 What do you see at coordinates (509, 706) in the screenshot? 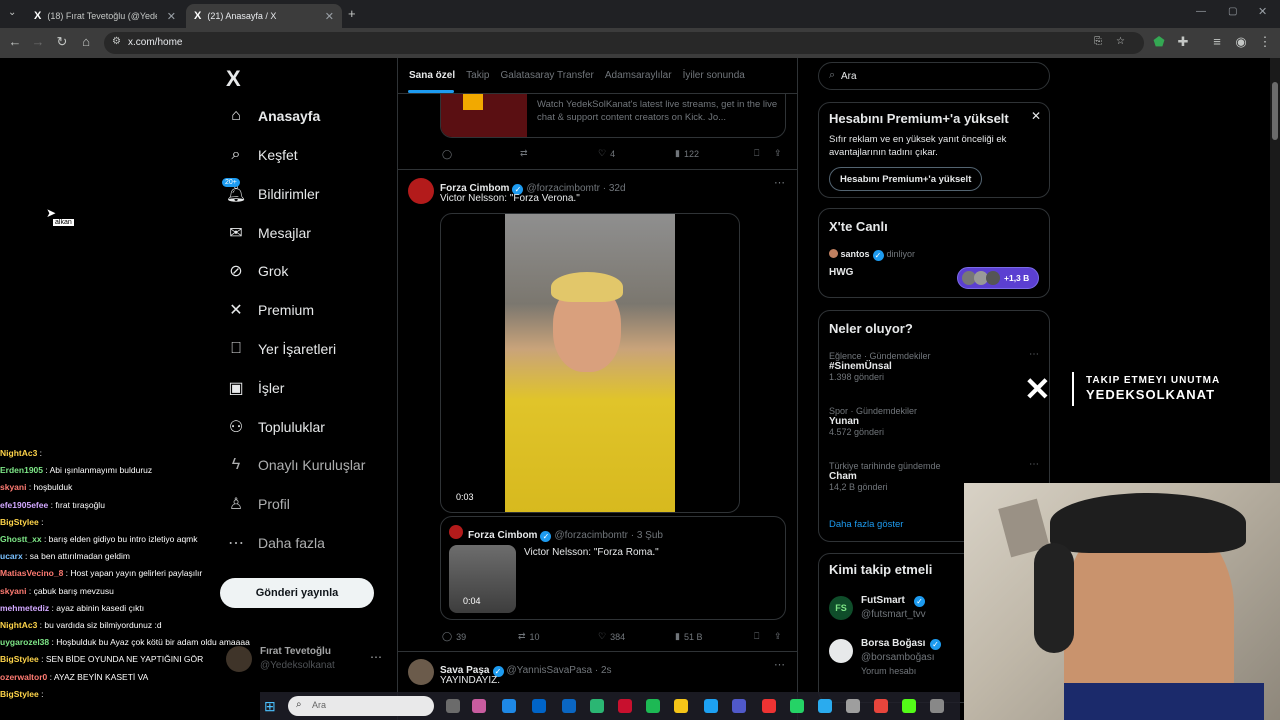
I see `edge-icon` at bounding box center [509, 706].